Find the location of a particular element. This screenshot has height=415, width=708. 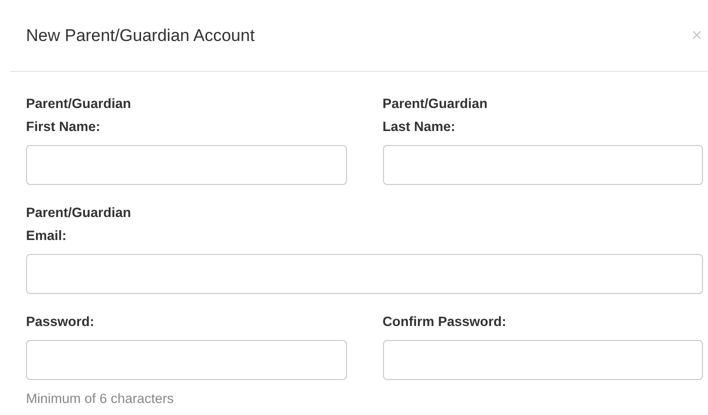

field-label: Confirm Password: is located at coordinates (445, 322).